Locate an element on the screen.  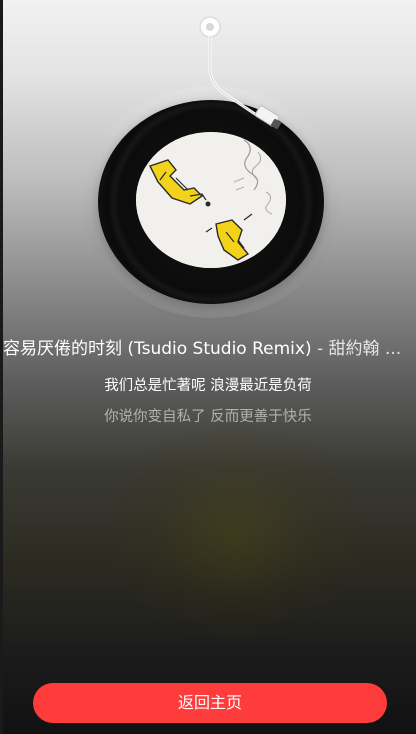
lyric-next-line: 你说你变自私了 反而更善于快乐 is located at coordinates (208, 417).